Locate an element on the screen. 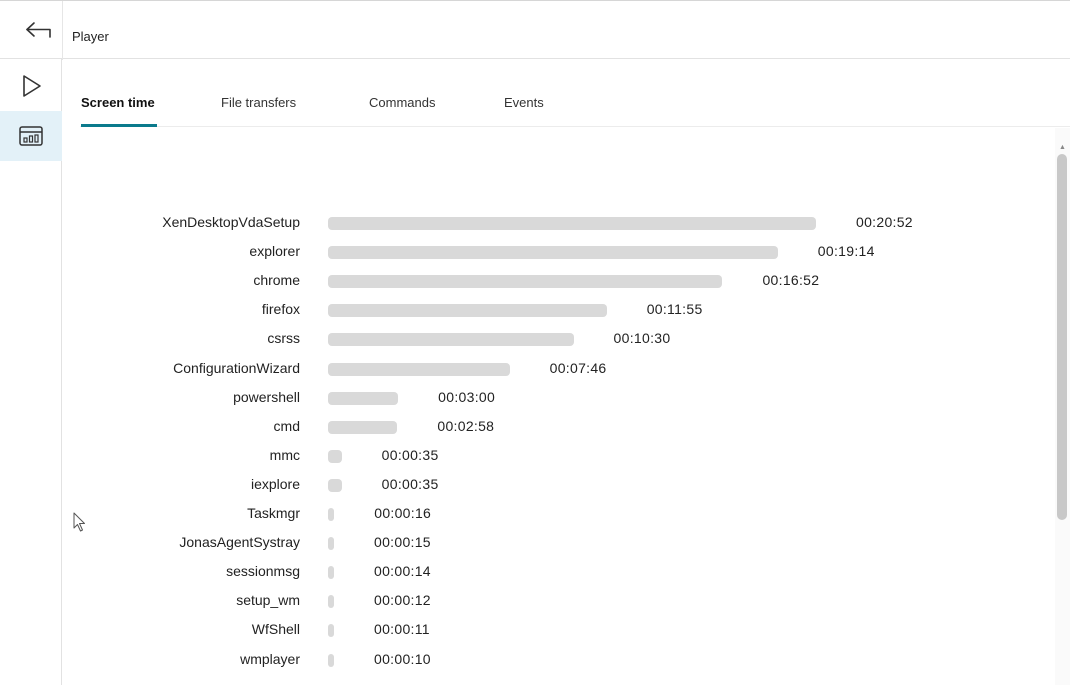  bar-value-label: 00:00:11 is located at coordinates (402, 629).